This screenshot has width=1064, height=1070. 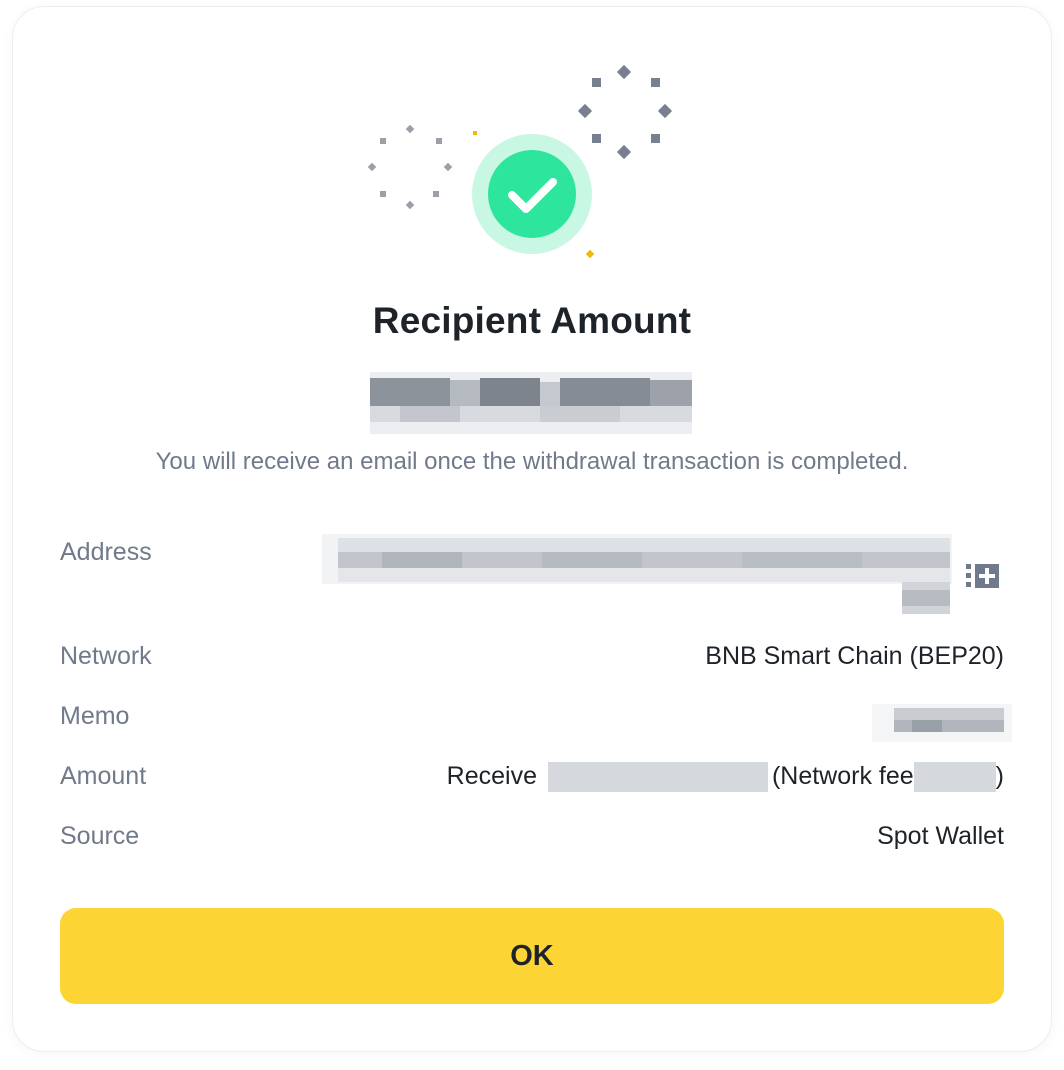 What do you see at coordinates (106, 552) in the screenshot?
I see `address-label: Address` at bounding box center [106, 552].